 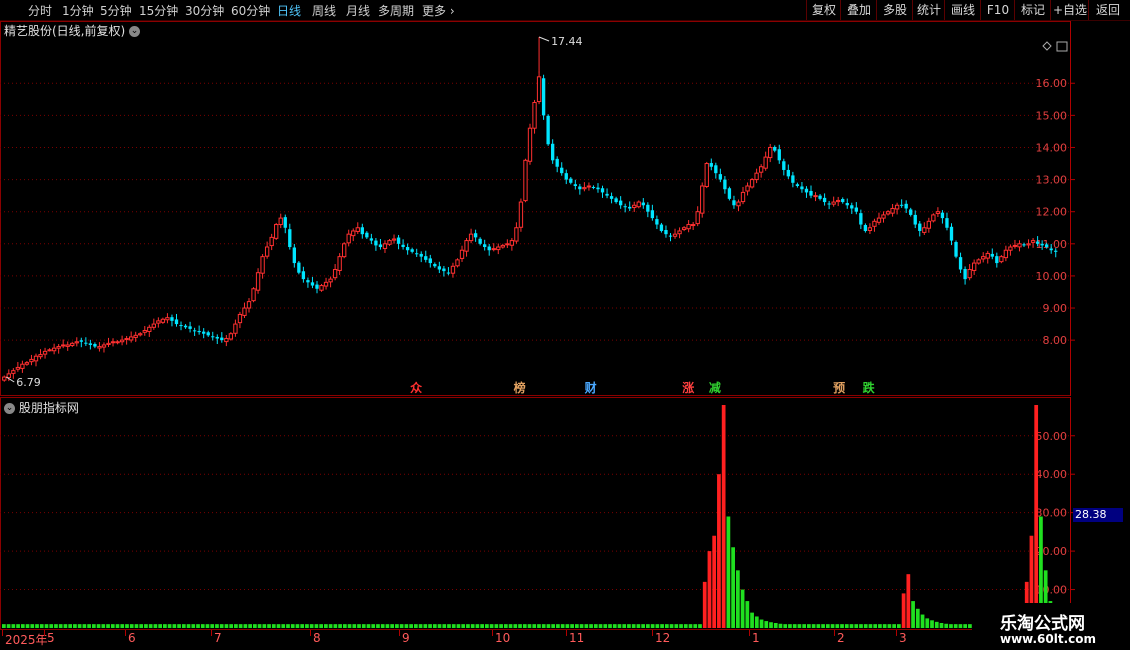 What do you see at coordinates (1098, 515) in the screenshot?
I see `indicator-current-value: 28.38` at bounding box center [1098, 515].